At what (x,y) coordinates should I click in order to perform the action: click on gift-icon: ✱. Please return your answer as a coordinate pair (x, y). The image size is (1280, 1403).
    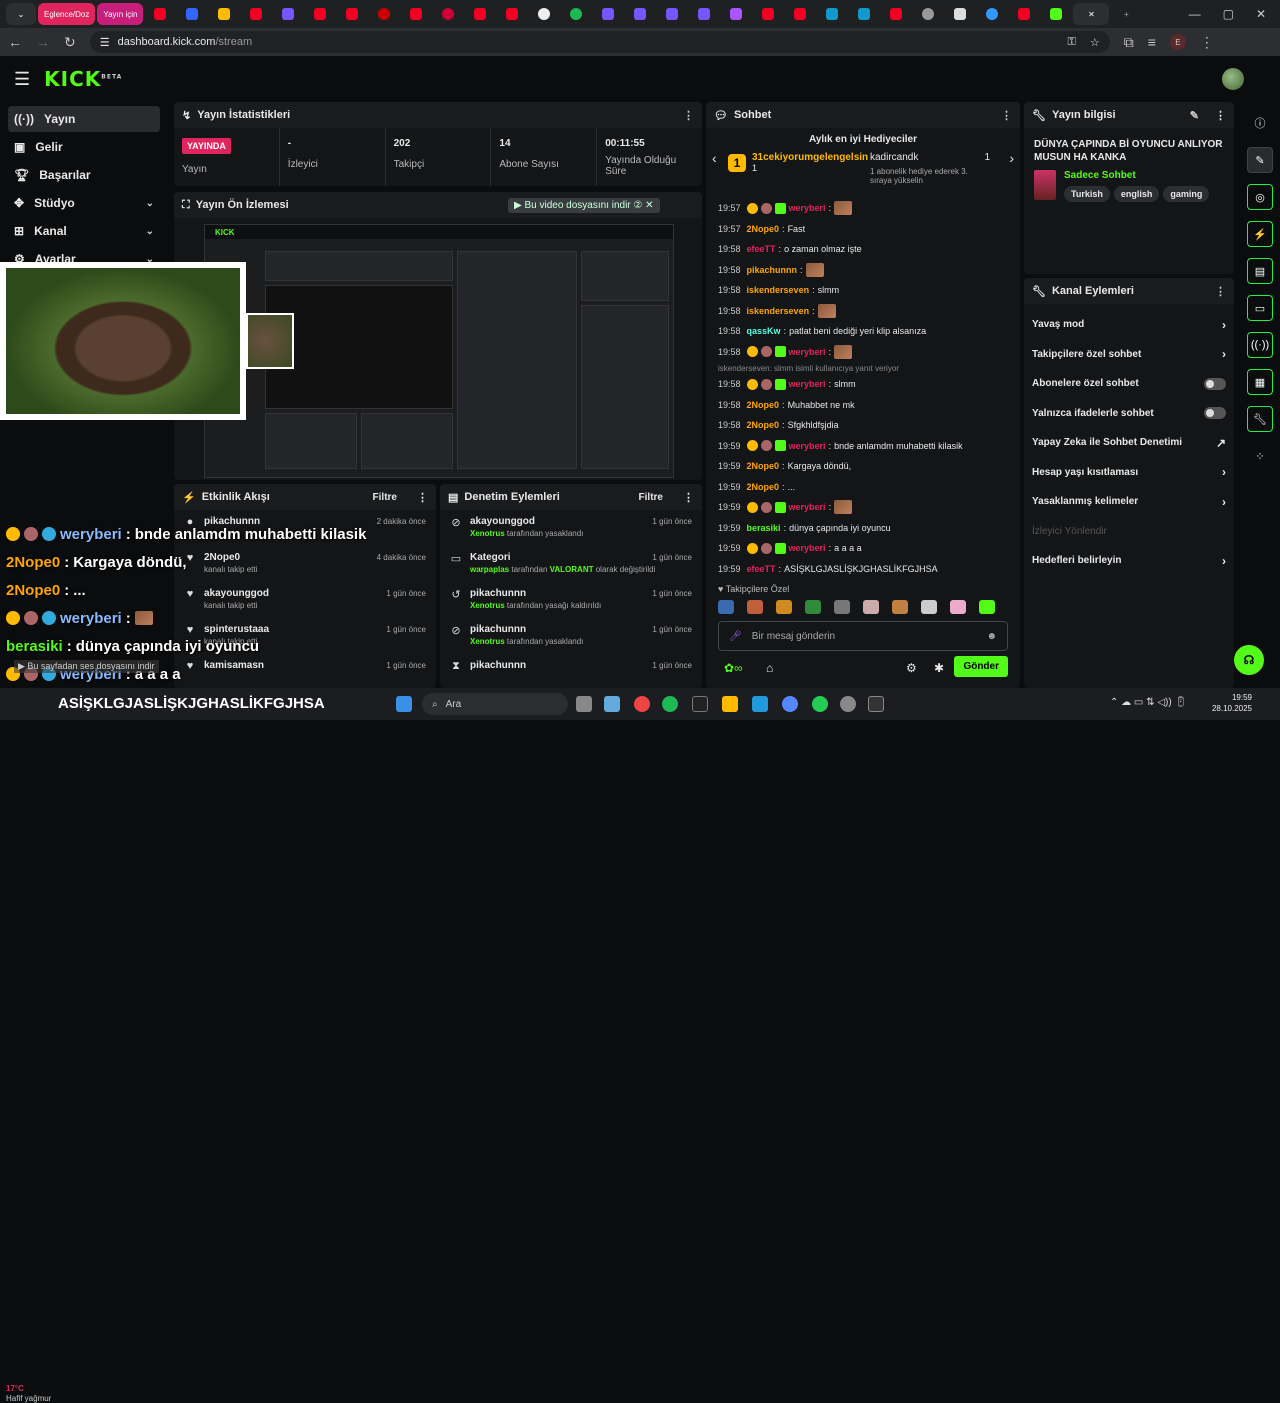
    Looking at the image, I should click on (939, 668).